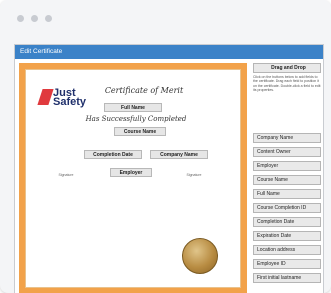  Describe the element at coordinates (48, 18) in the screenshot. I see `maximize-window-button` at that location.